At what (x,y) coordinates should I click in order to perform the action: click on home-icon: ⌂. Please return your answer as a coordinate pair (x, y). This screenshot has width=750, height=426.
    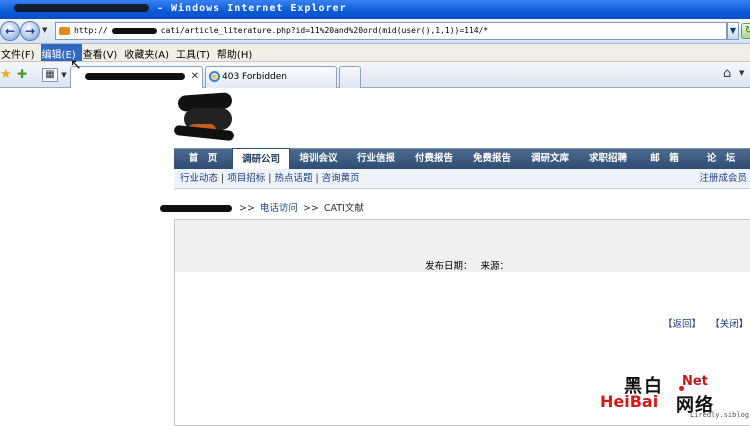
    Looking at the image, I should click on (727, 74).